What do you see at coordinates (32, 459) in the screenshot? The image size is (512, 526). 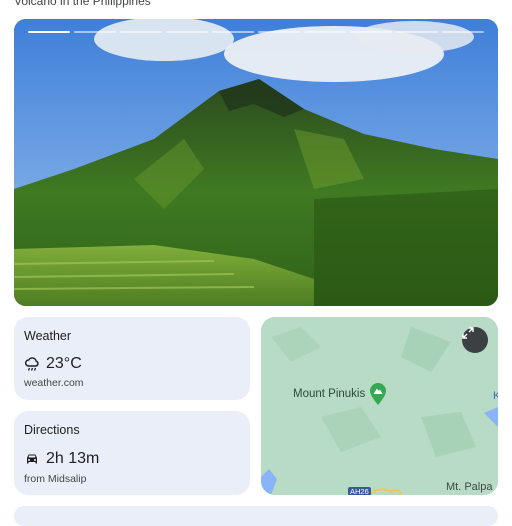 I see `car-icon` at bounding box center [32, 459].